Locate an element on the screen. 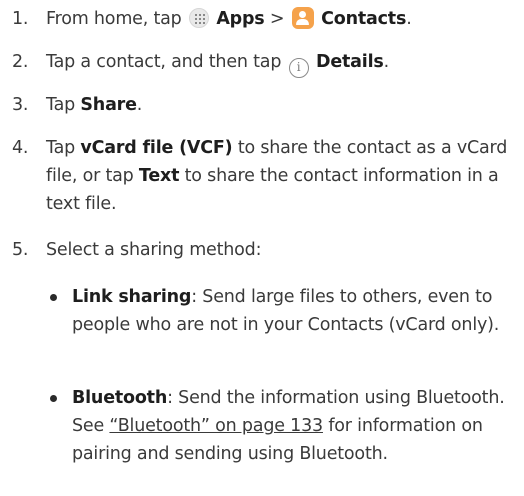 The image size is (524, 496). text-label: Text is located at coordinates (159, 176).